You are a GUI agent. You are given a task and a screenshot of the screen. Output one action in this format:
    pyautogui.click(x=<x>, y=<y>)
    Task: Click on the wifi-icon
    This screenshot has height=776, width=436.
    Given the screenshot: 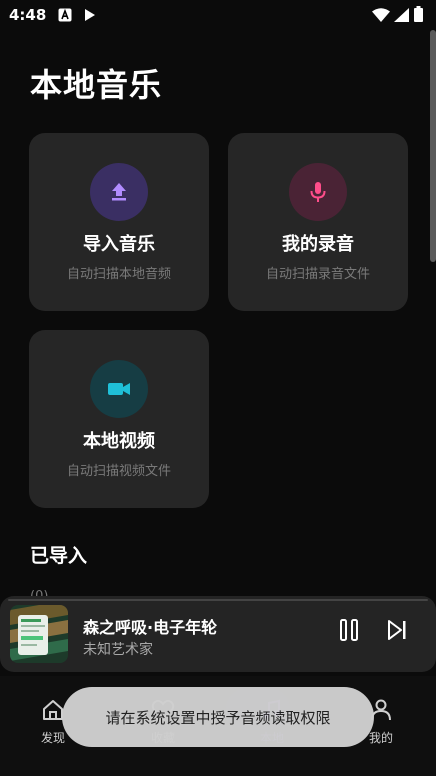 What is the action you would take?
    pyautogui.click(x=381, y=15)
    